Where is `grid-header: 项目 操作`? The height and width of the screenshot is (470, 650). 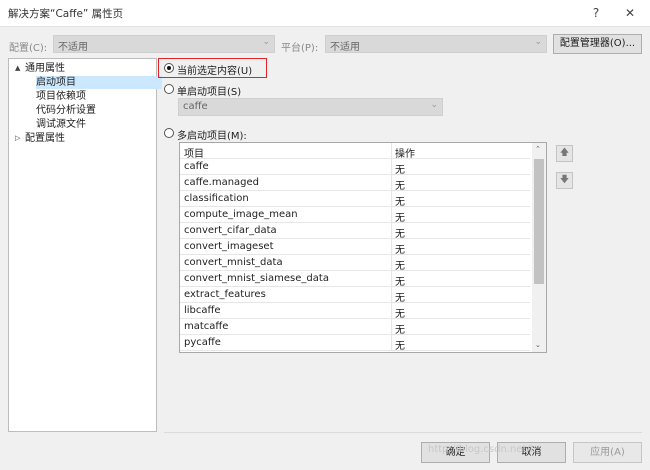
grid-header: 项目 操作 is located at coordinates (355, 151).